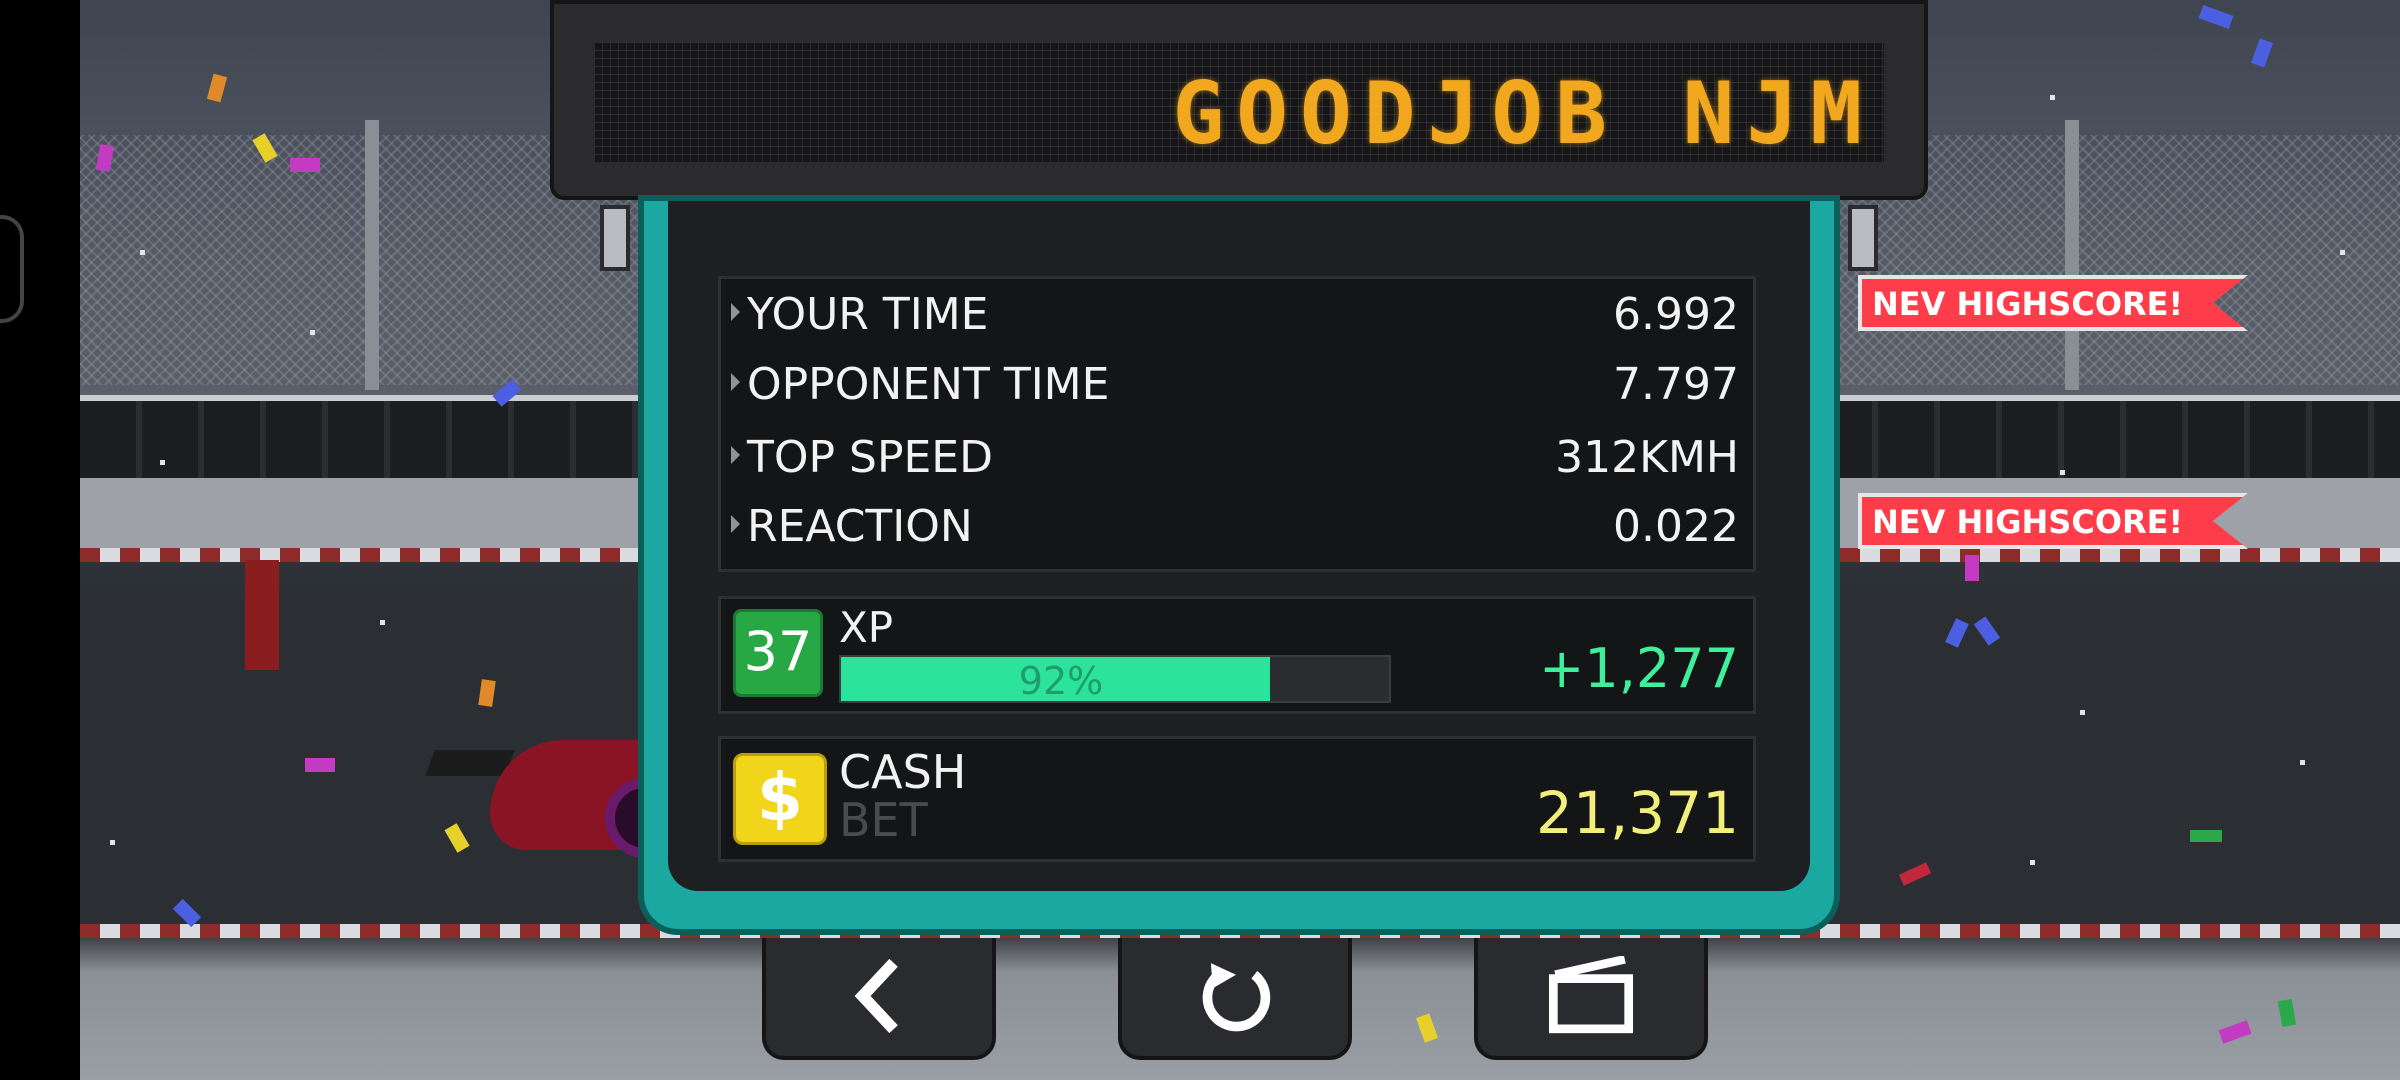 The width and height of the screenshot is (2400, 1080). Describe the element at coordinates (1061, 681) in the screenshot. I see `xp-progress-text: 92%` at that location.